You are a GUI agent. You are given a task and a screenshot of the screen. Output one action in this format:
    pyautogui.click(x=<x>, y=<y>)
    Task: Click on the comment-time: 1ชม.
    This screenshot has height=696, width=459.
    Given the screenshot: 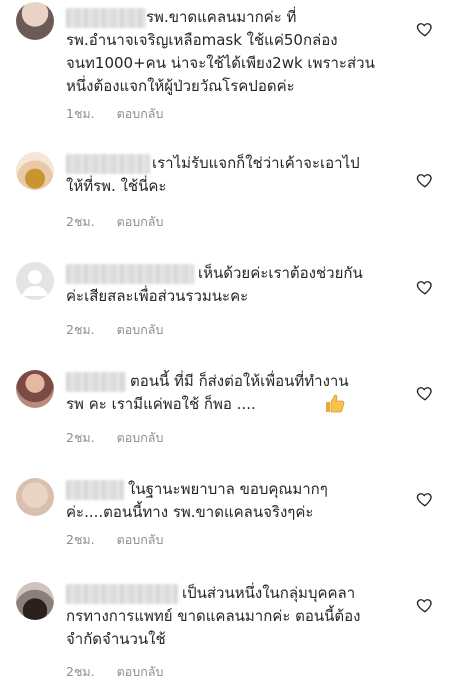 What is the action you would take?
    pyautogui.click(x=80, y=113)
    